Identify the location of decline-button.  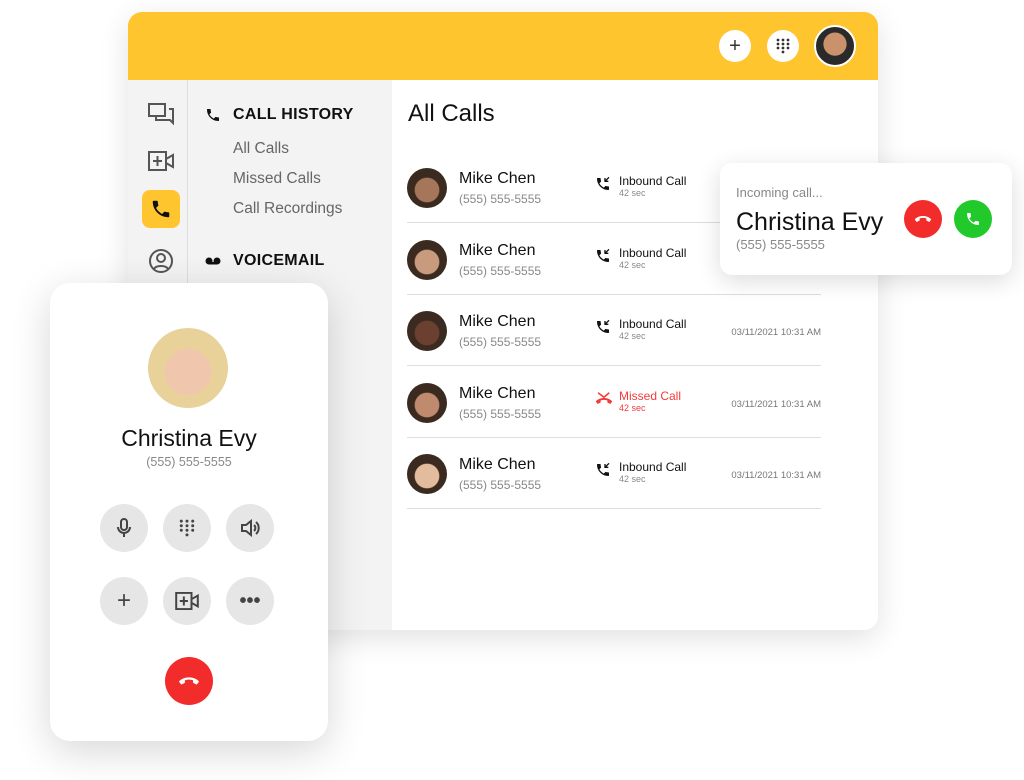
(923, 219).